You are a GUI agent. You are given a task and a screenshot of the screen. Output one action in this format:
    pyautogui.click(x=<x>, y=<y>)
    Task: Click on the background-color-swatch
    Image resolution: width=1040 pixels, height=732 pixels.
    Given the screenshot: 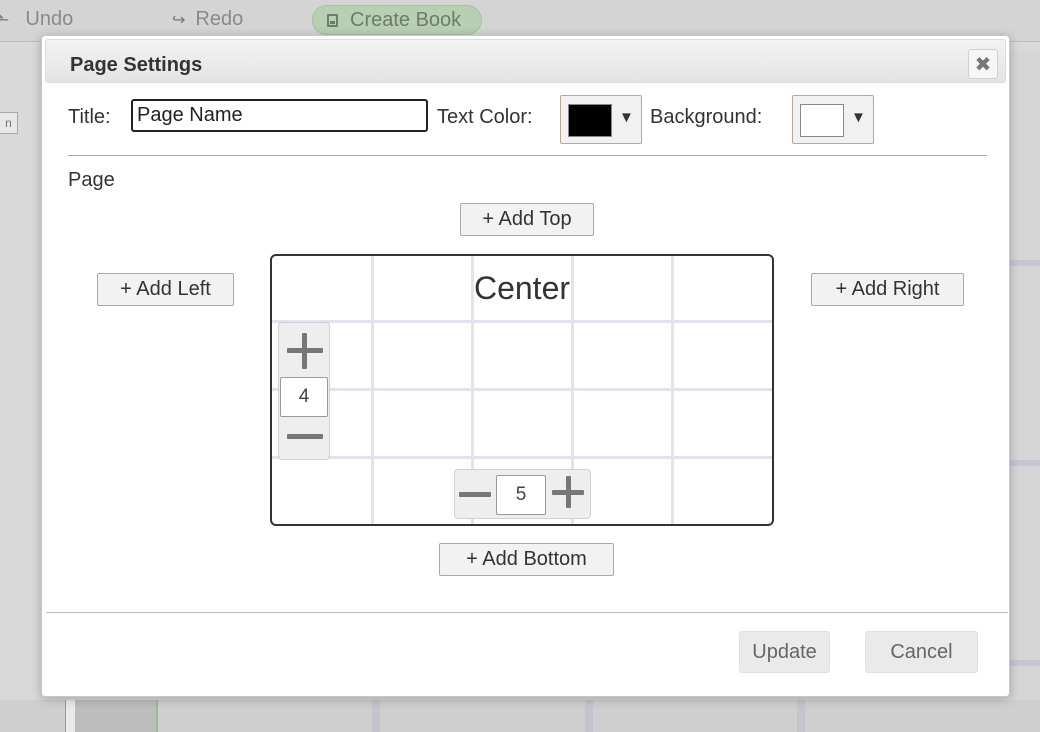 What is the action you would take?
    pyautogui.click(x=822, y=120)
    